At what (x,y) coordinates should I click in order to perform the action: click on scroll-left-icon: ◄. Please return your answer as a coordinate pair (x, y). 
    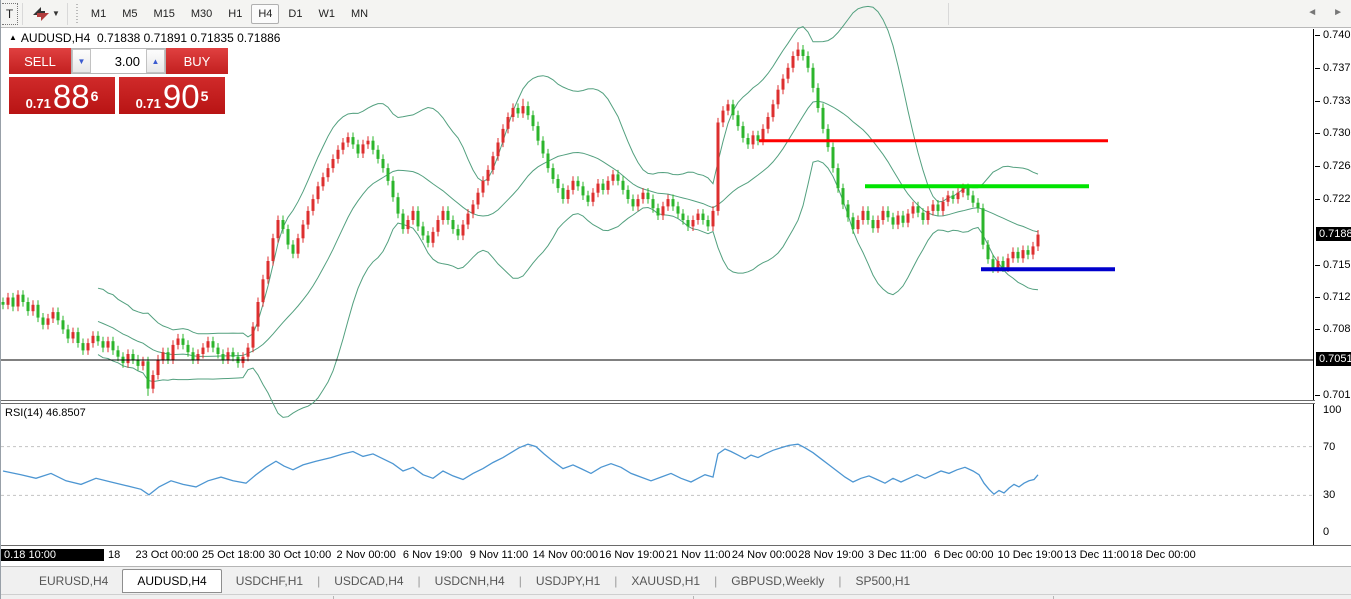
    Looking at the image, I should click on (1312, 12).